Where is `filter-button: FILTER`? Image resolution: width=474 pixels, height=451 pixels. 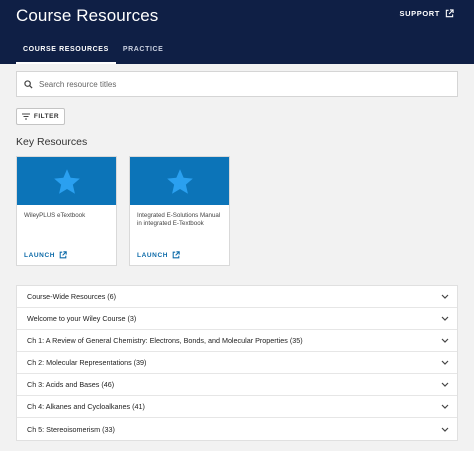
filter-button: FILTER is located at coordinates (40, 116).